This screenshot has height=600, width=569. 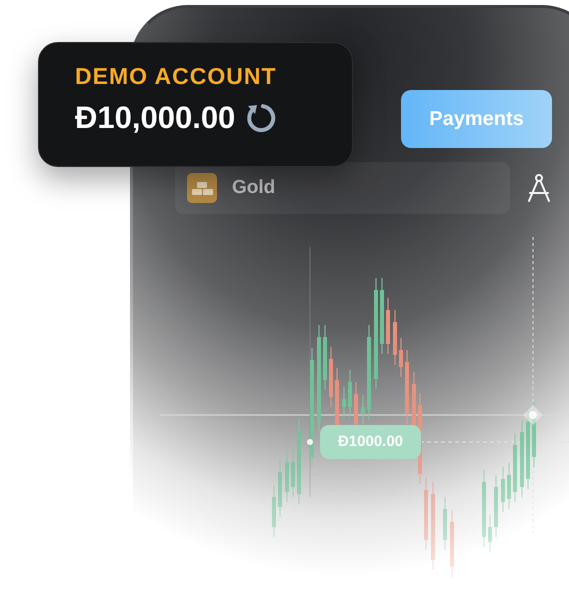 What do you see at coordinates (261, 118) in the screenshot?
I see `refresh-icon` at bounding box center [261, 118].